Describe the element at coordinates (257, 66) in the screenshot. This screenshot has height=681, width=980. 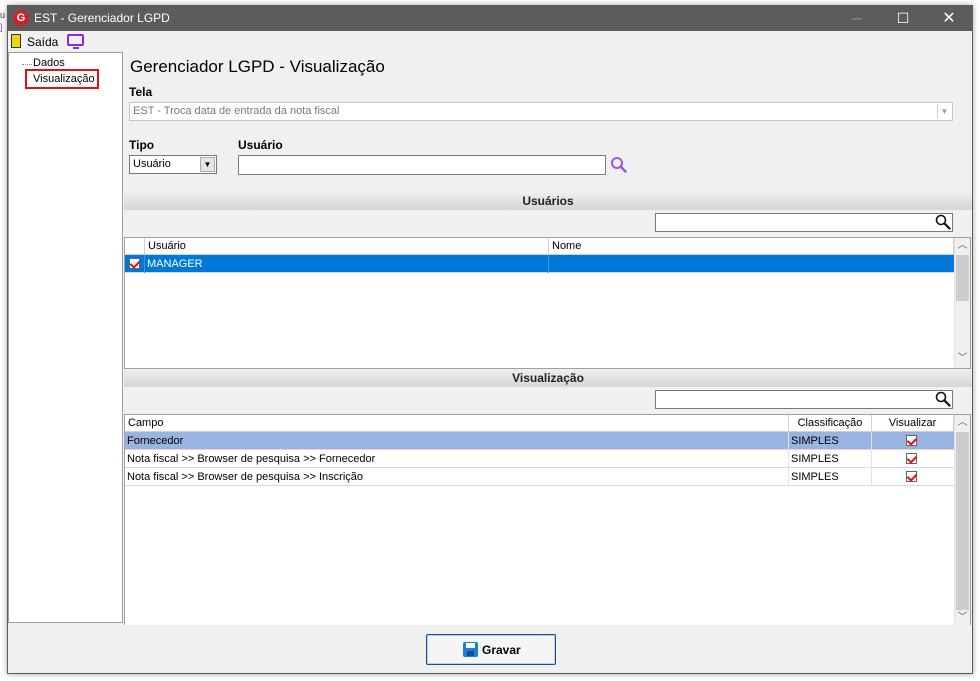
I see `page-title: Gerenciador LGPD - Visualização` at that location.